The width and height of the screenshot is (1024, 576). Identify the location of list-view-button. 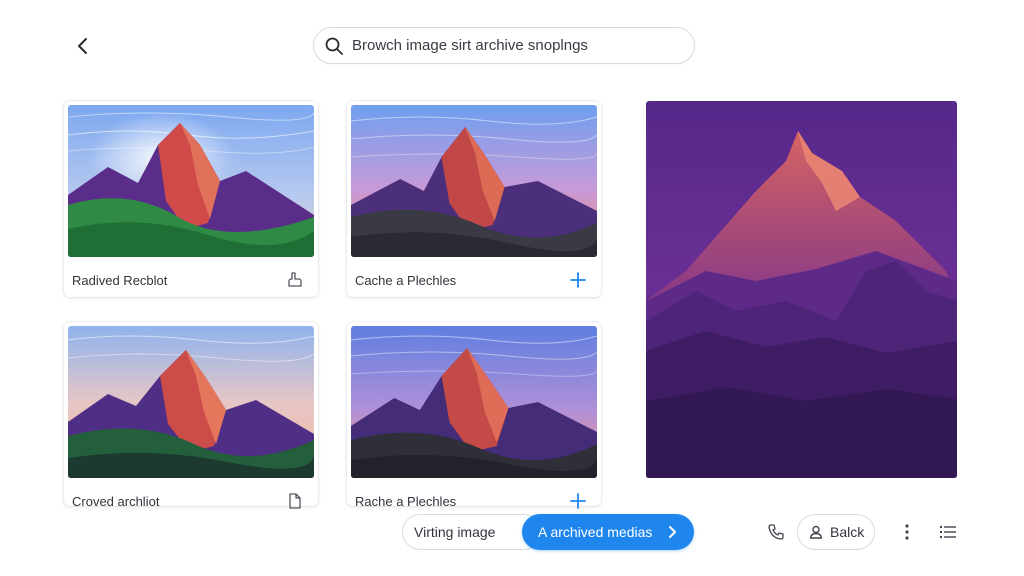
(948, 532).